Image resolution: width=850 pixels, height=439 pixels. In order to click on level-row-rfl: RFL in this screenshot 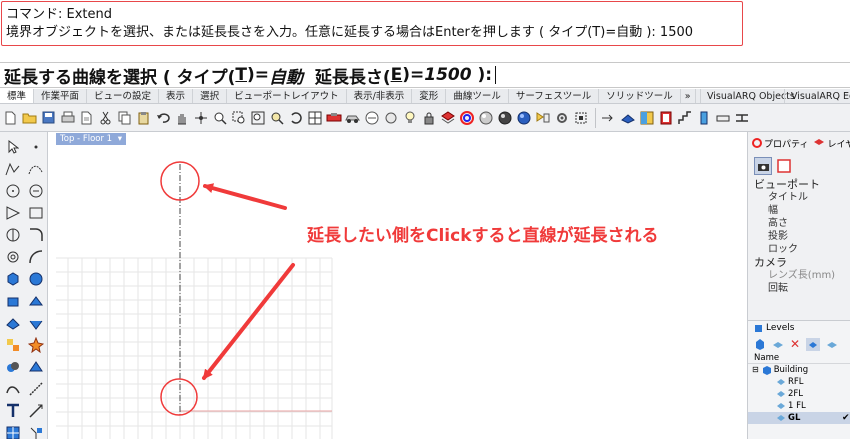, I will do `click(799, 382)`.